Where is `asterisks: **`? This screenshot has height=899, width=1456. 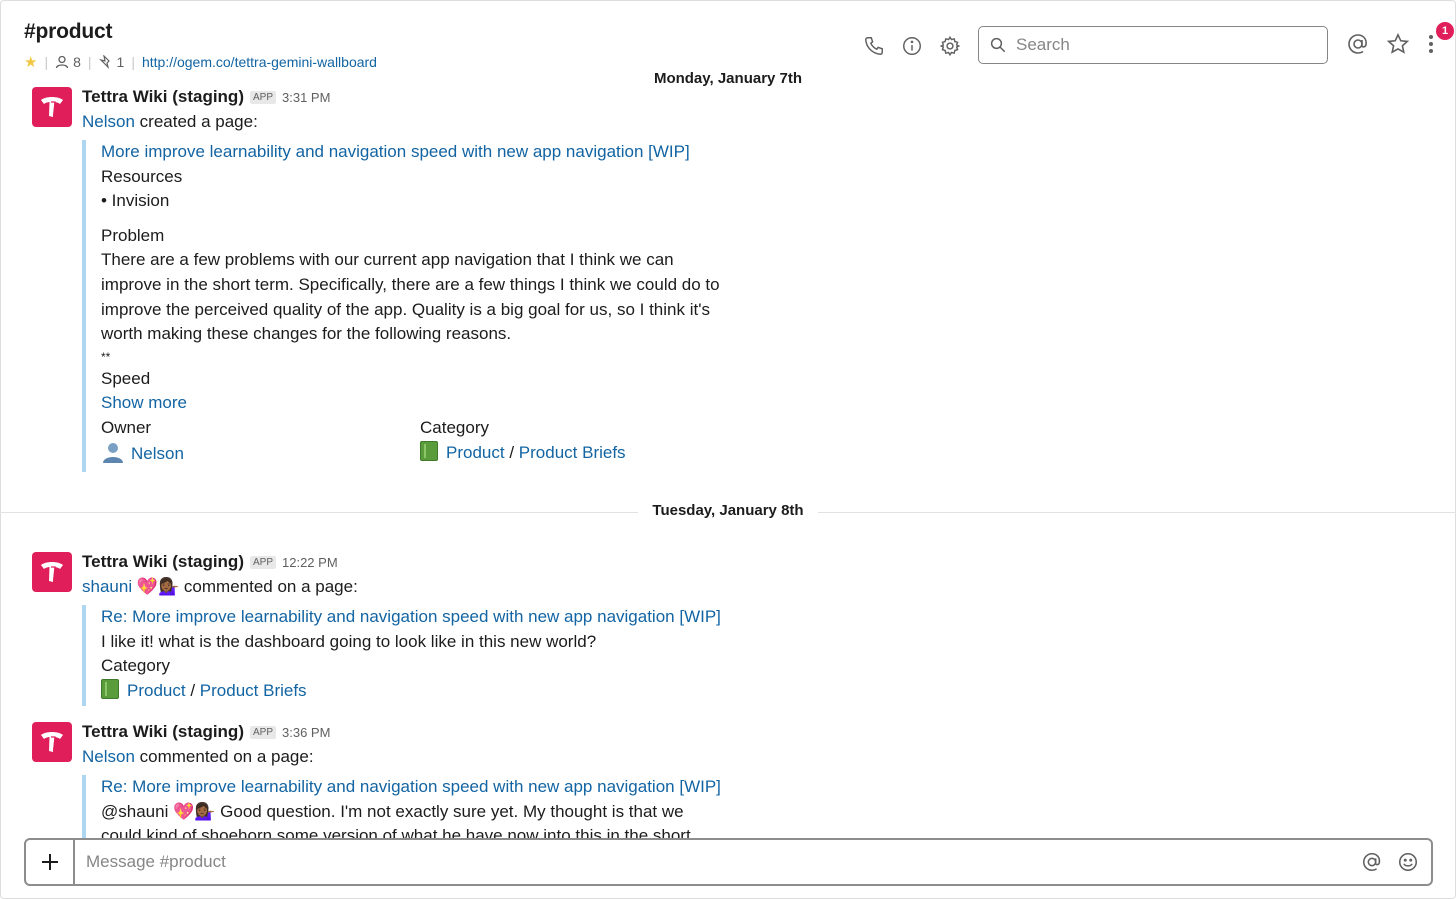
asterisks: ** is located at coordinates (106, 356).